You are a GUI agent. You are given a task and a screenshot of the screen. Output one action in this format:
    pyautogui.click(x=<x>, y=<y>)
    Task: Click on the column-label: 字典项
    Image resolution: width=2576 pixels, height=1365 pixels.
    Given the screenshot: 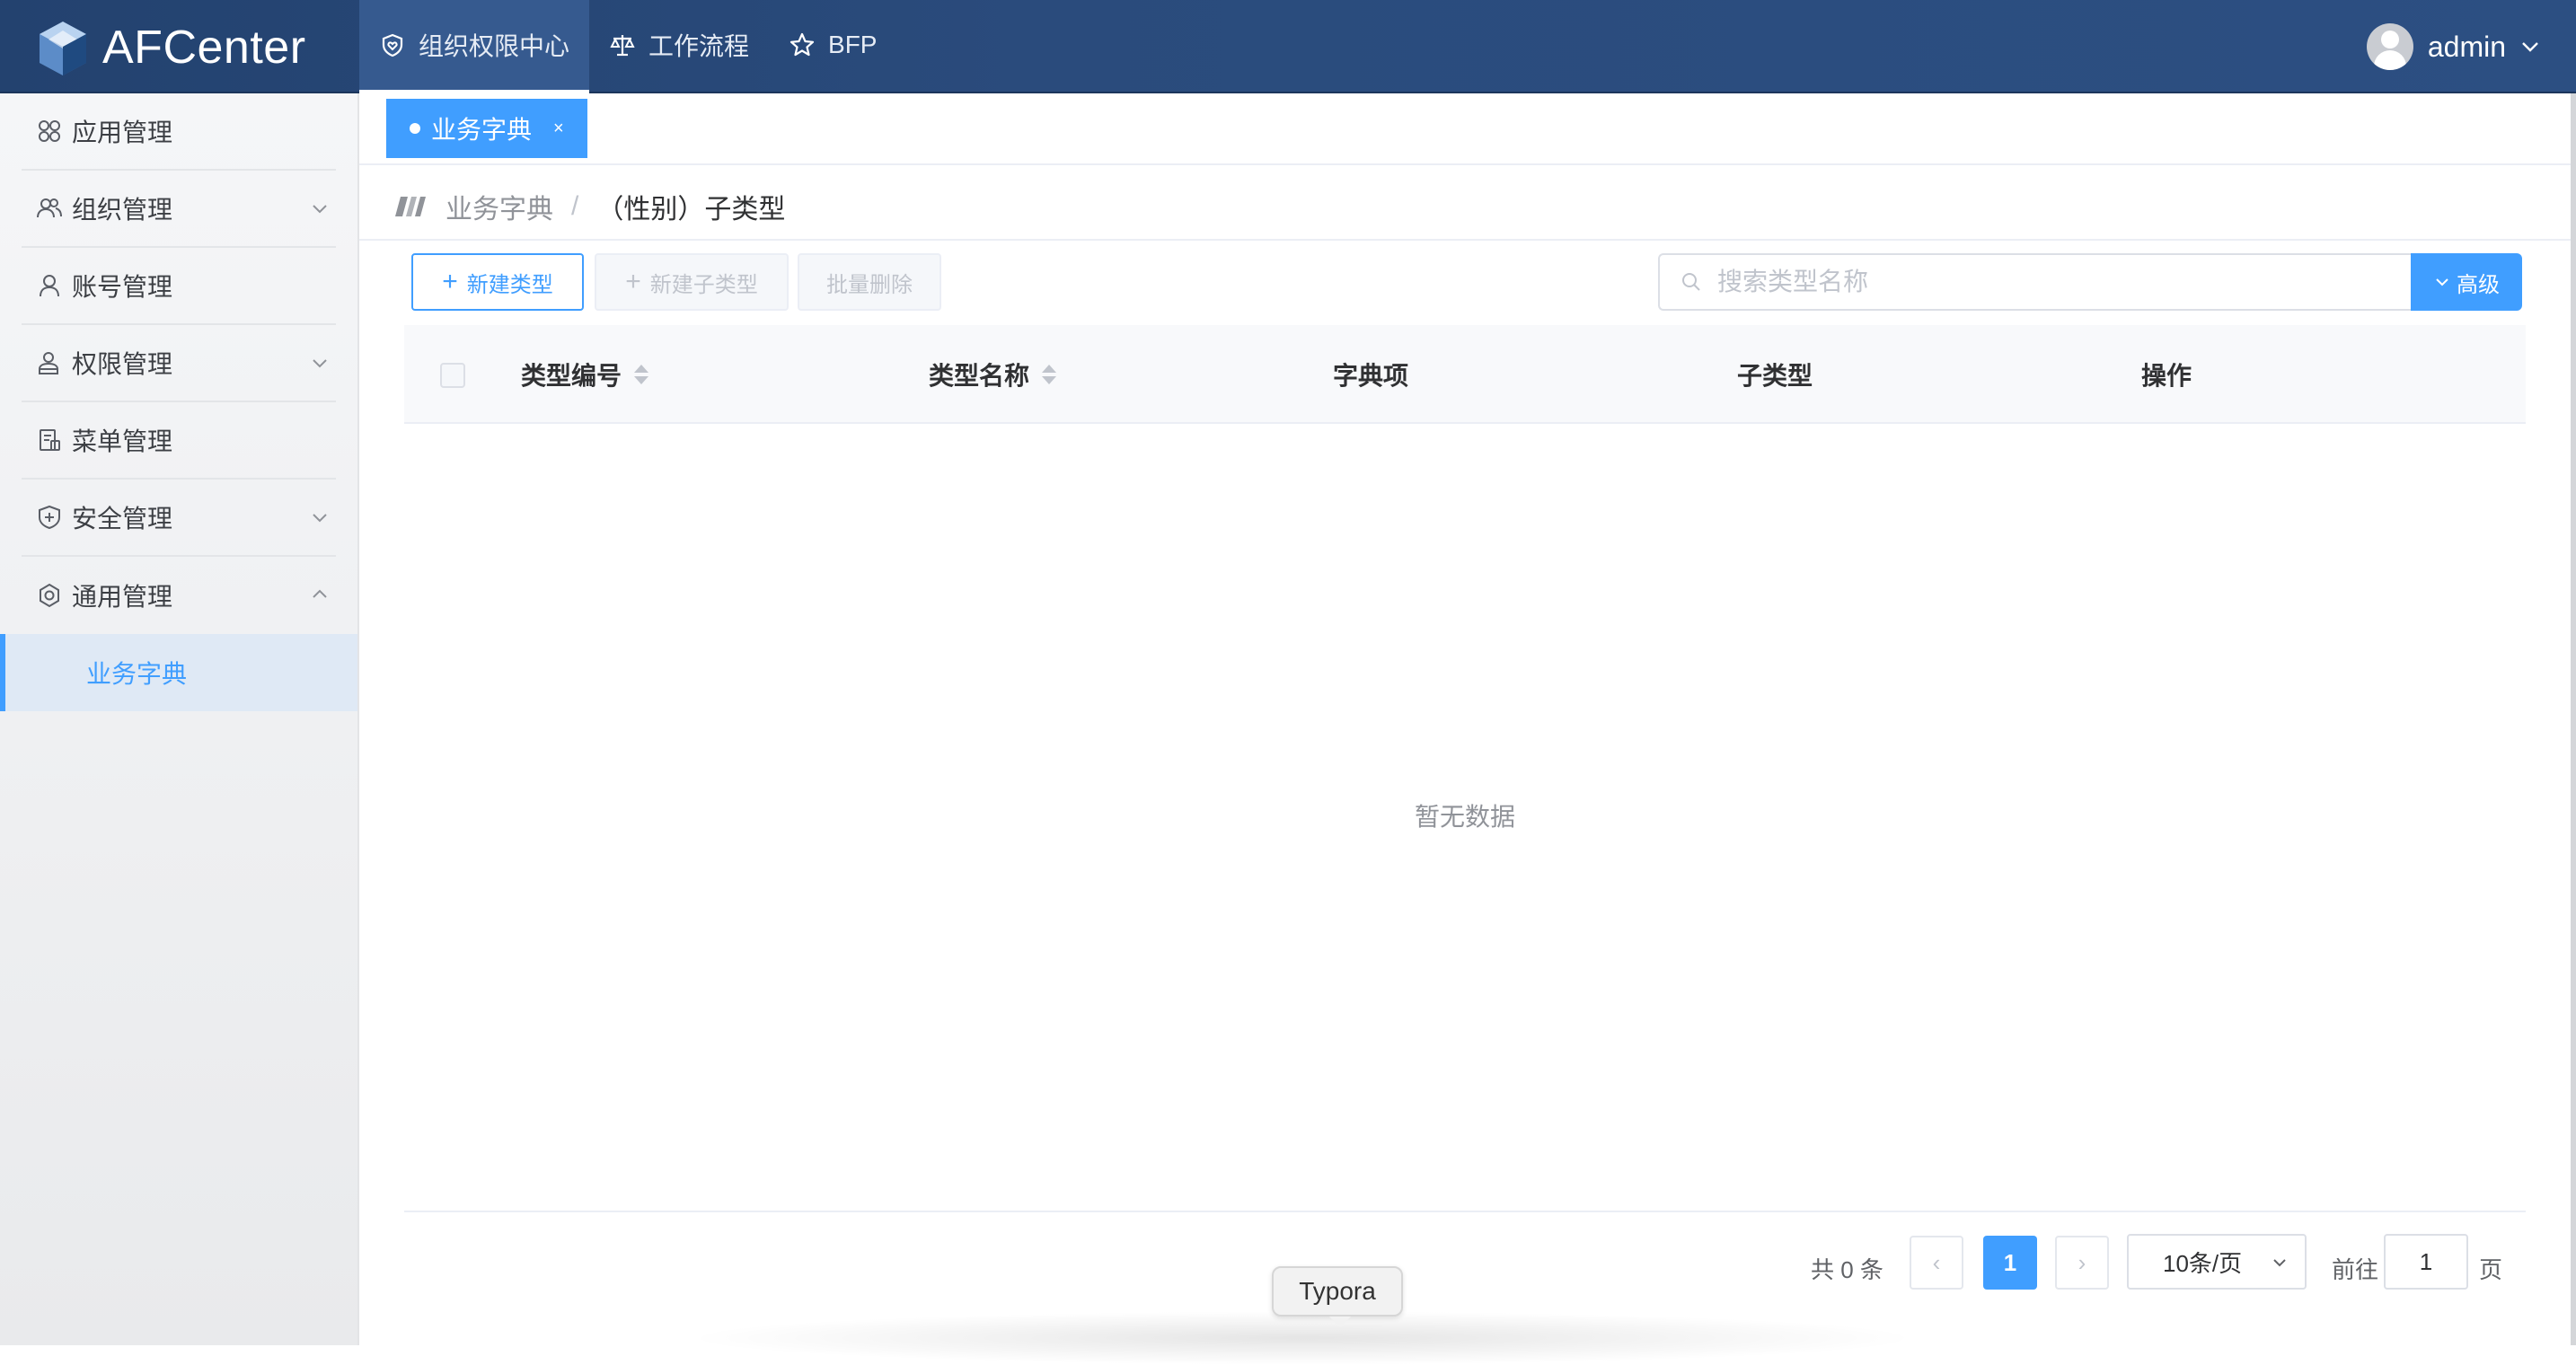 What is the action you would take?
    pyautogui.click(x=1371, y=376)
    